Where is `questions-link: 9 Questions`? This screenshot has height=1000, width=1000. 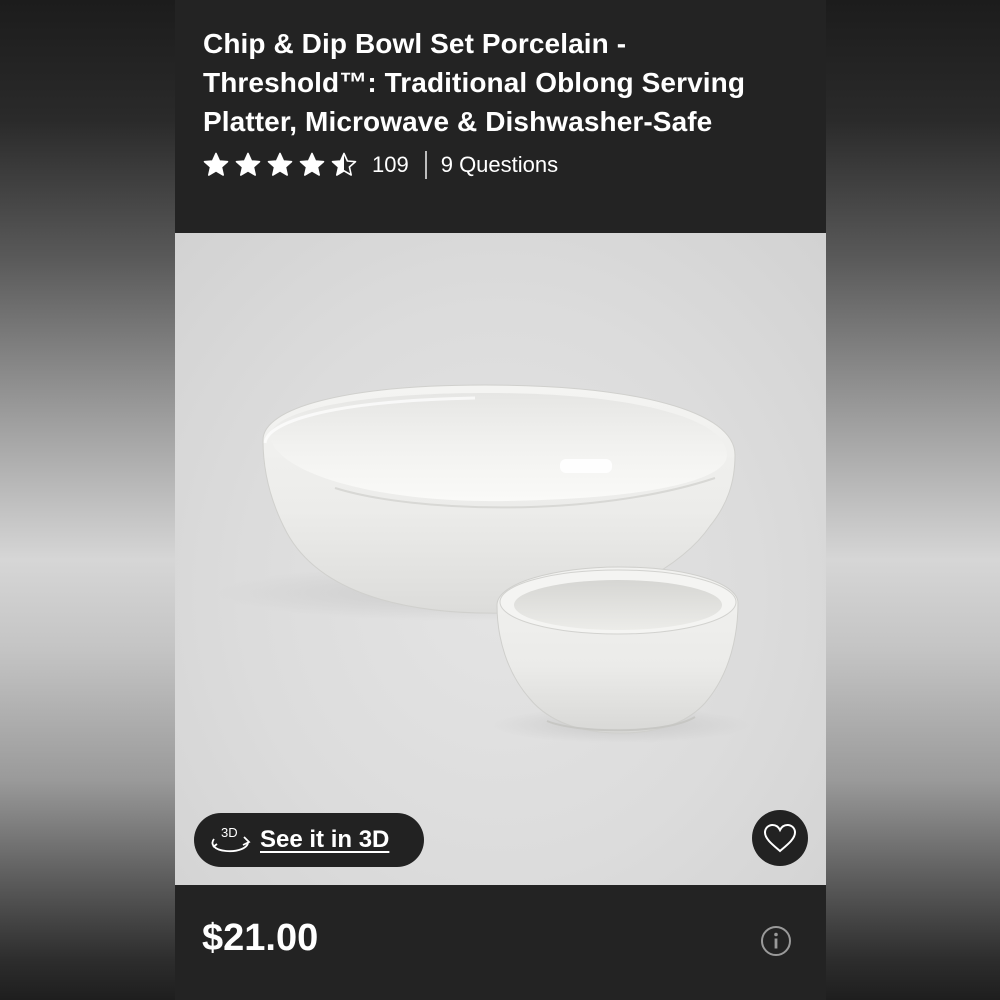
questions-link: 9 Questions is located at coordinates (499, 165).